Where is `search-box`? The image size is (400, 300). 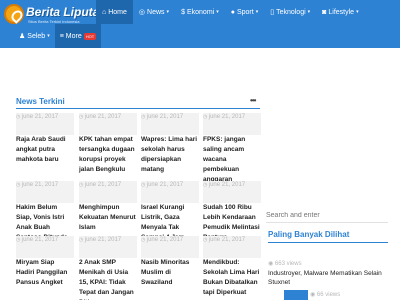
search-box is located at coordinates (327, 215).